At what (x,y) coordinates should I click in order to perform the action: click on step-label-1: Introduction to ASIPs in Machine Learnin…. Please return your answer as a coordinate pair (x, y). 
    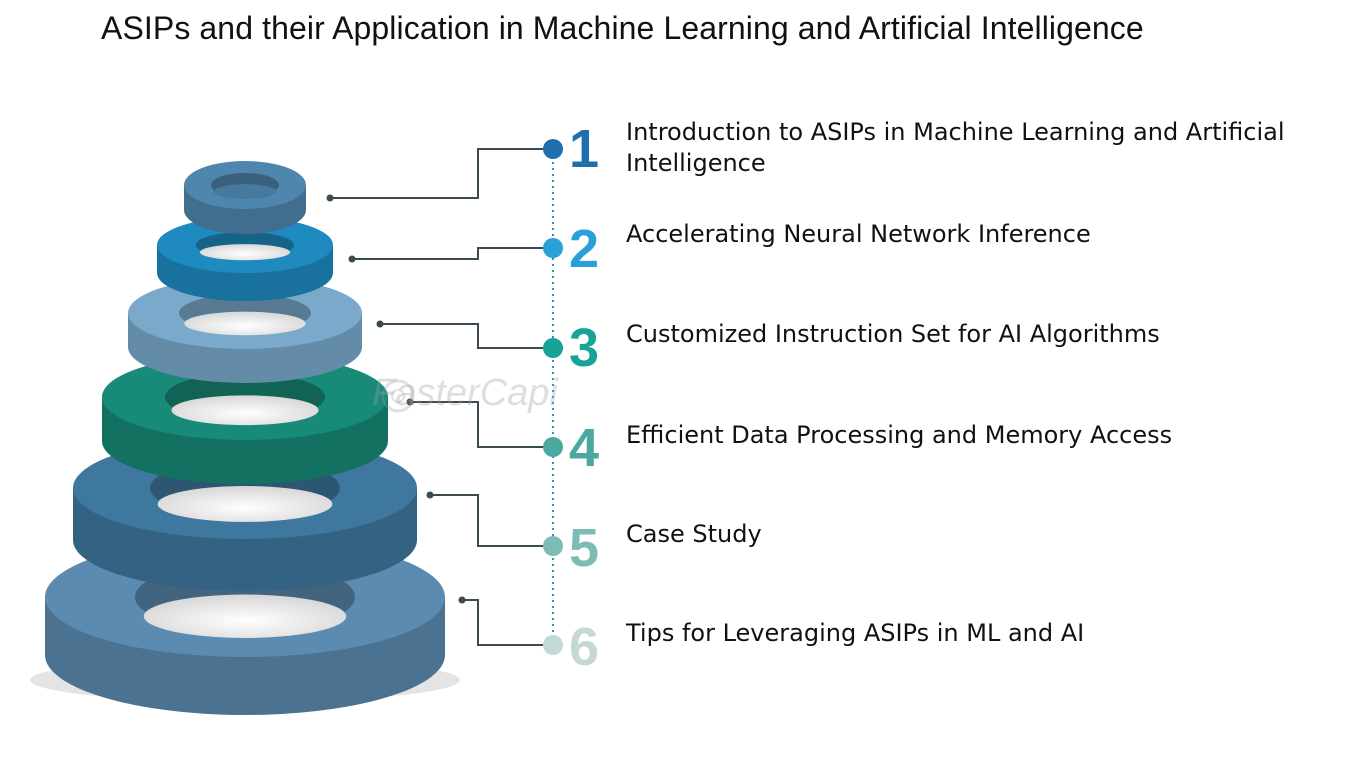
    Looking at the image, I should click on (955, 147).